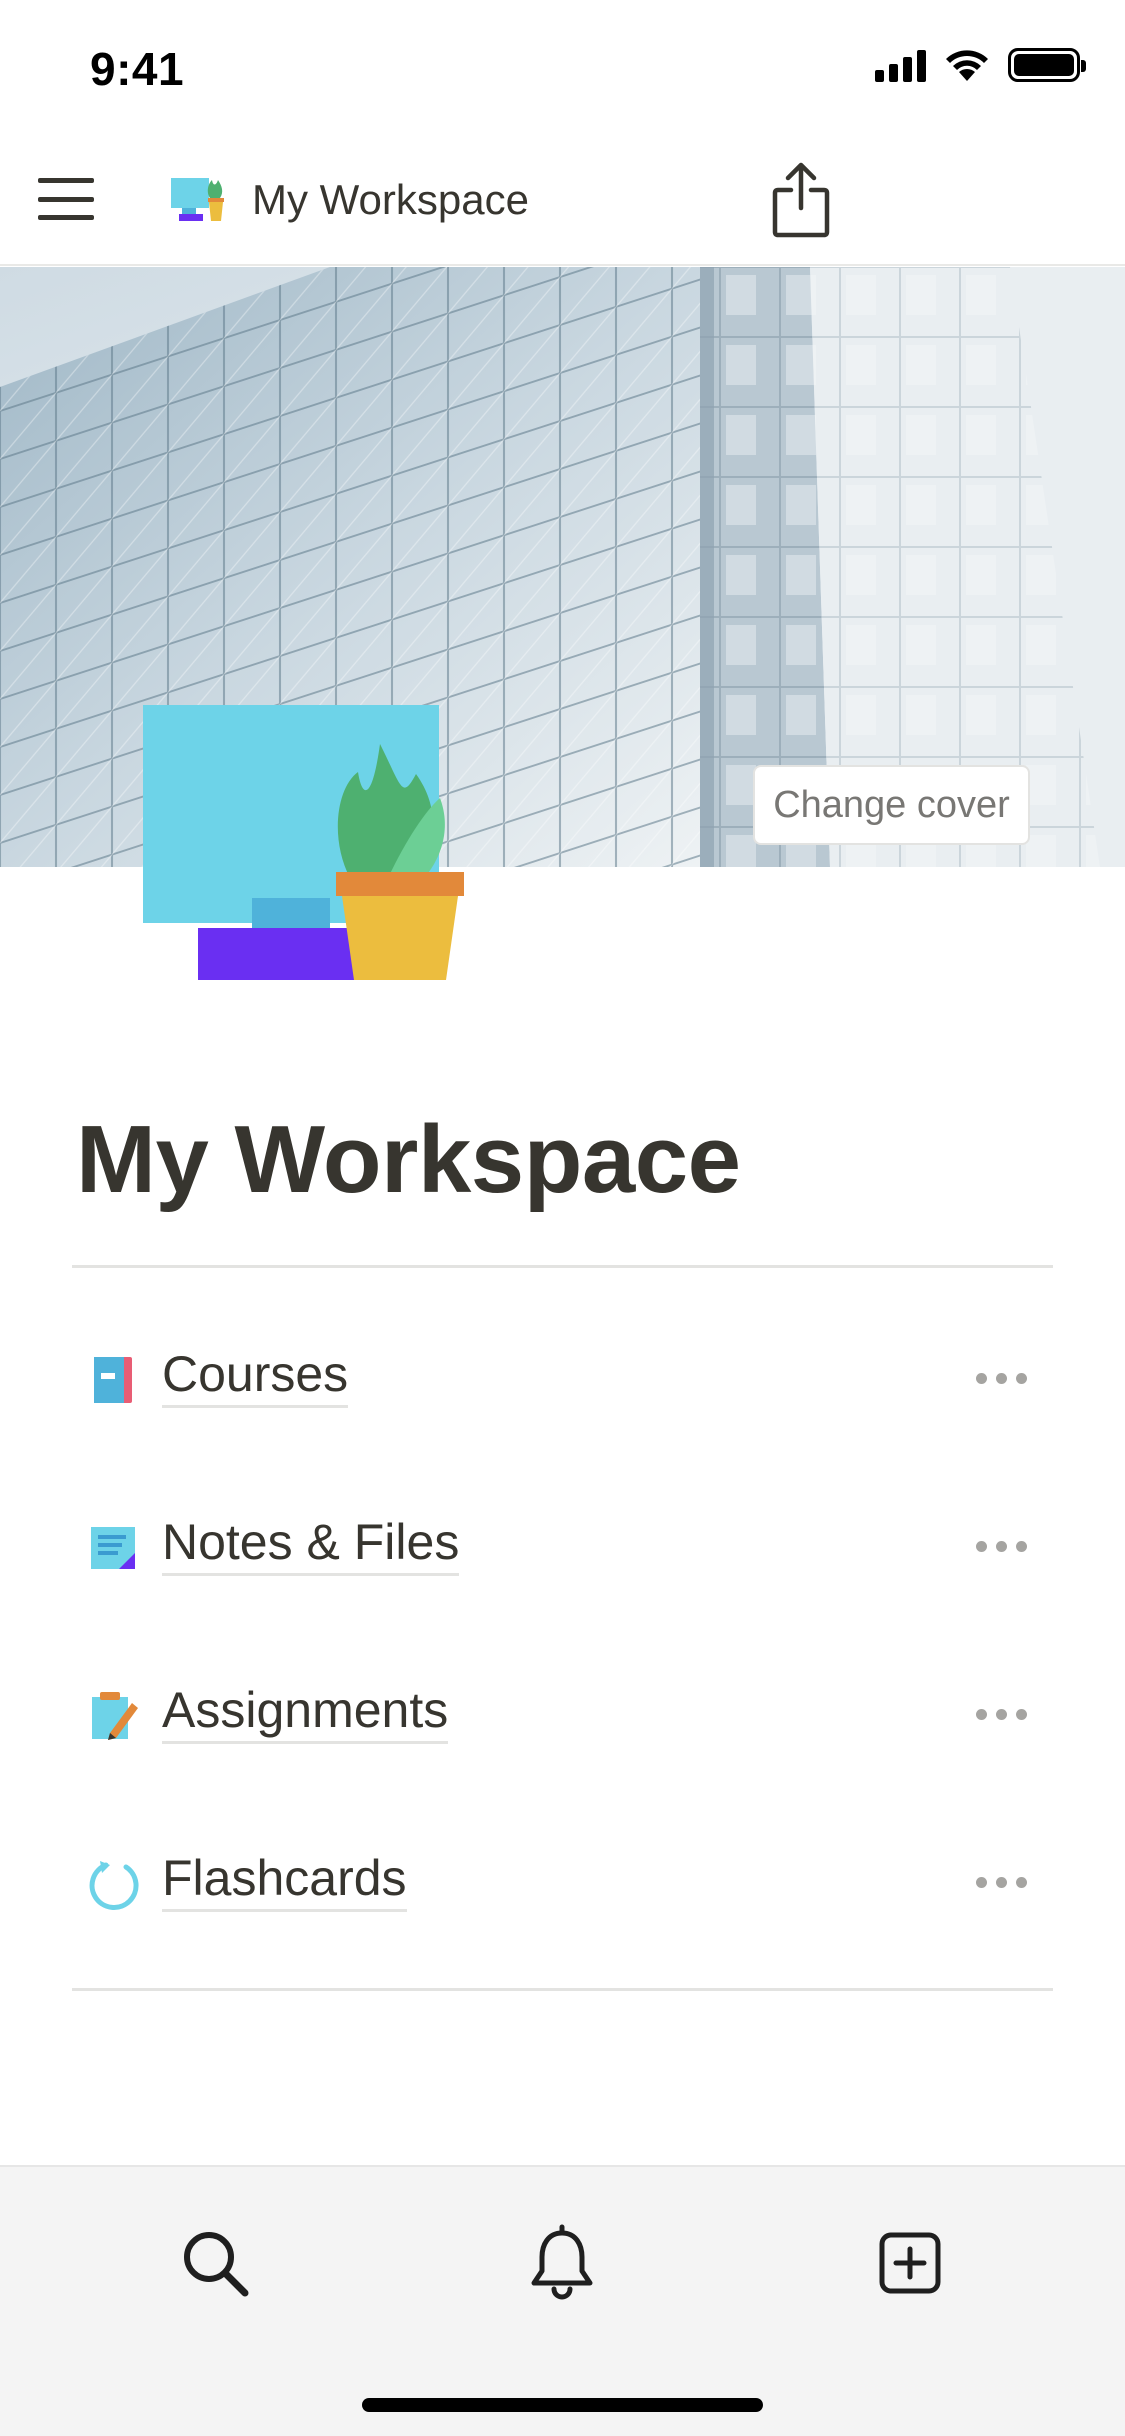 This screenshot has height=2436, width=1125. I want to click on share-icon, so click(801, 200).